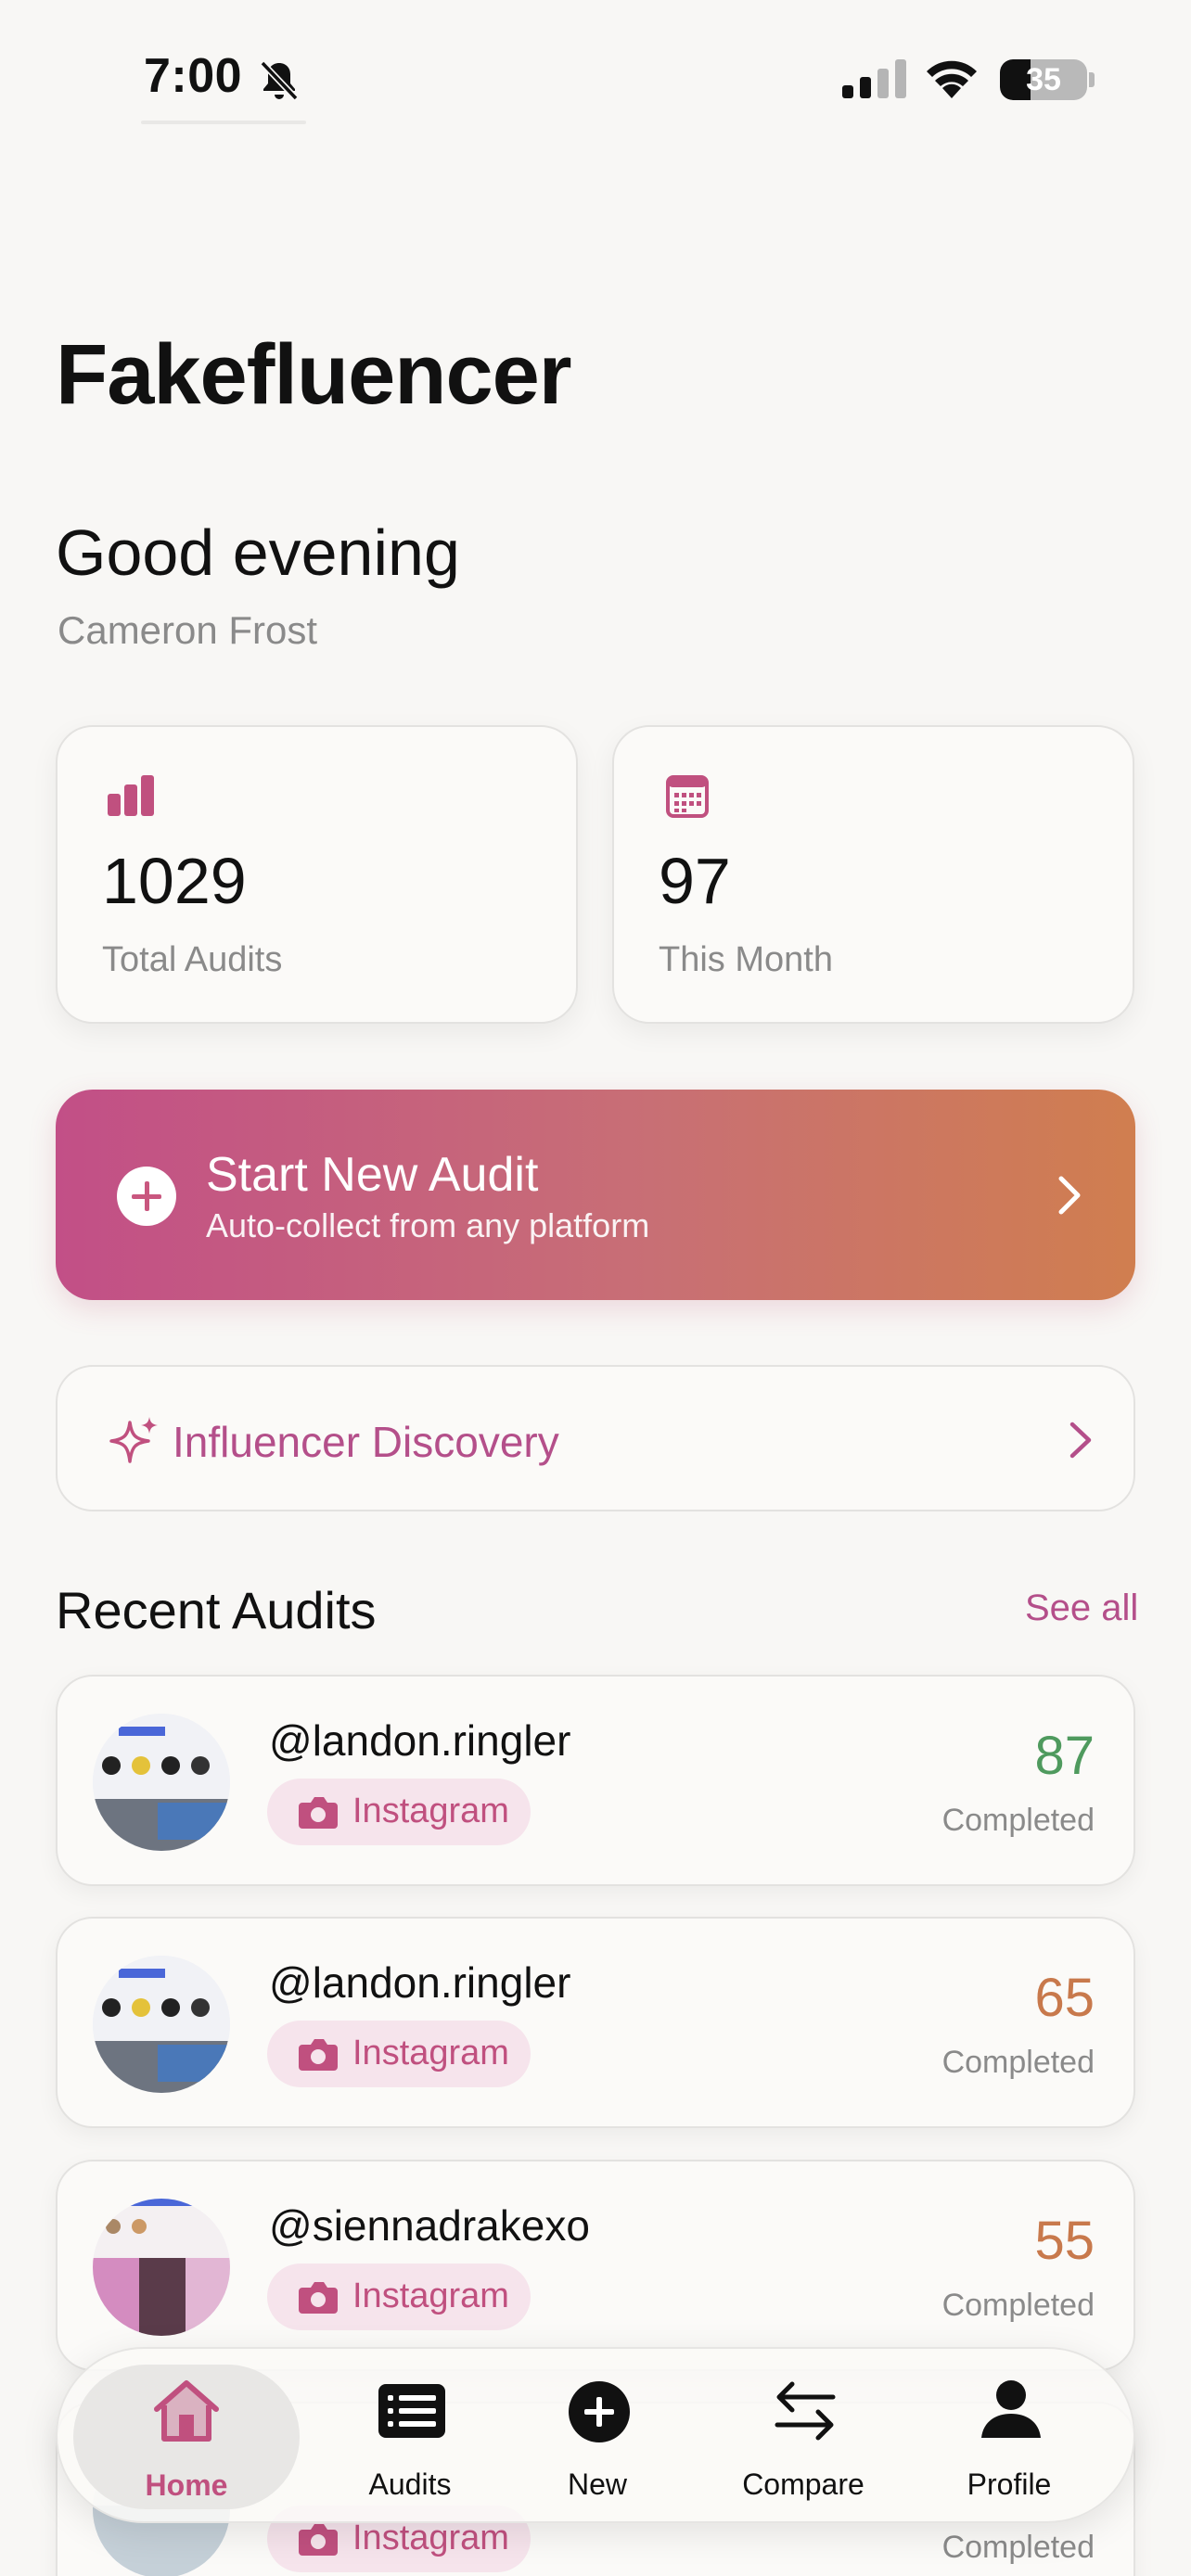  What do you see at coordinates (314, 374) in the screenshot?
I see `app-title: Fakefluencer` at bounding box center [314, 374].